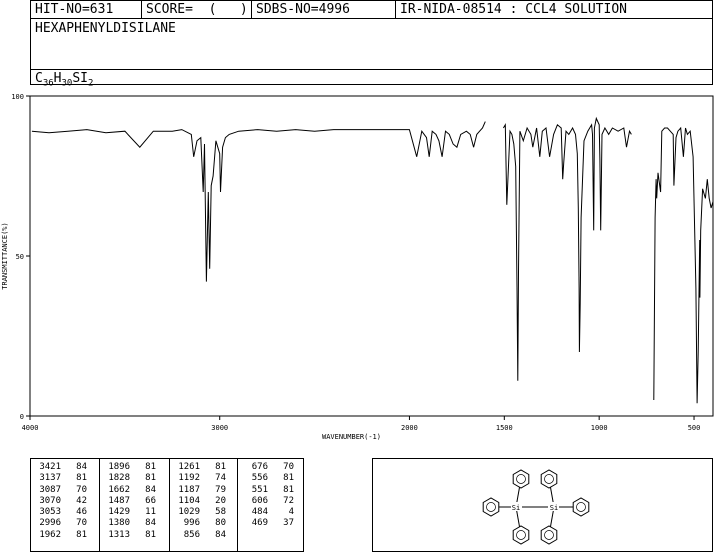 The image size is (715, 555). What do you see at coordinates (259, 467) in the screenshot?
I see `peak-wavenumber: 676` at bounding box center [259, 467].